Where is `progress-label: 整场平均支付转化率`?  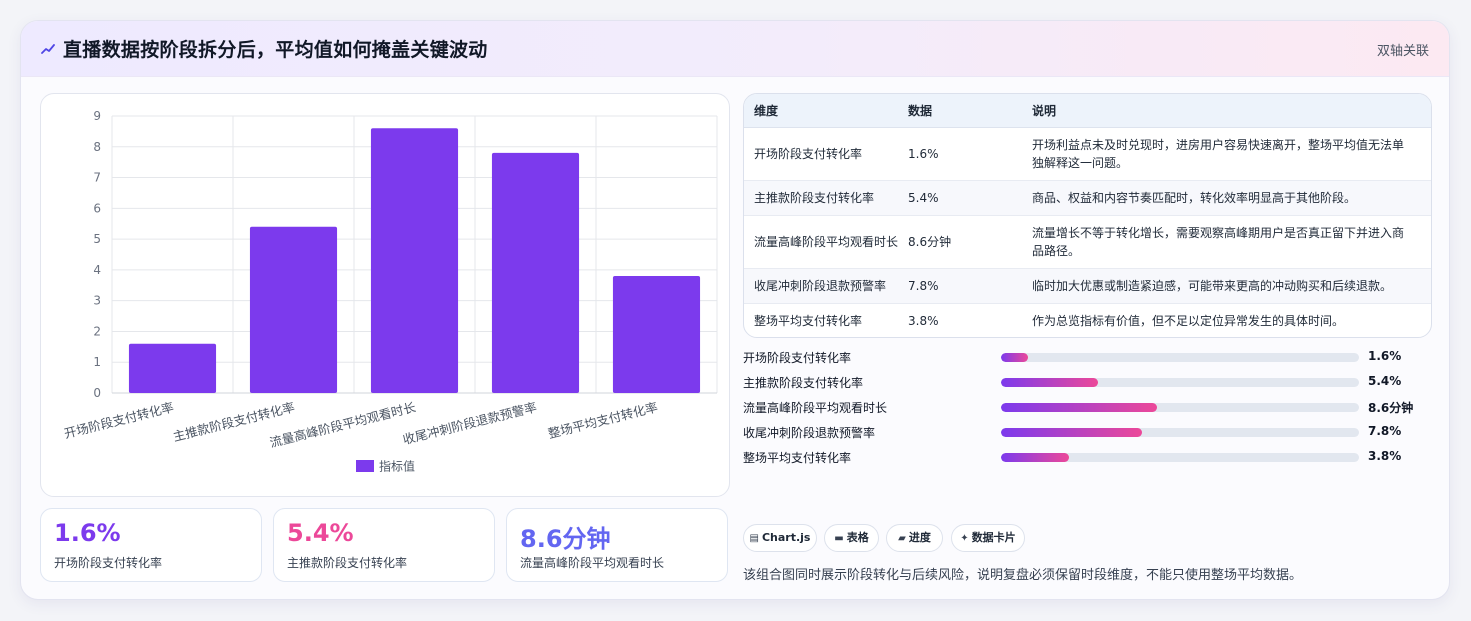
progress-label: 整场平均支付转化率 is located at coordinates (797, 458).